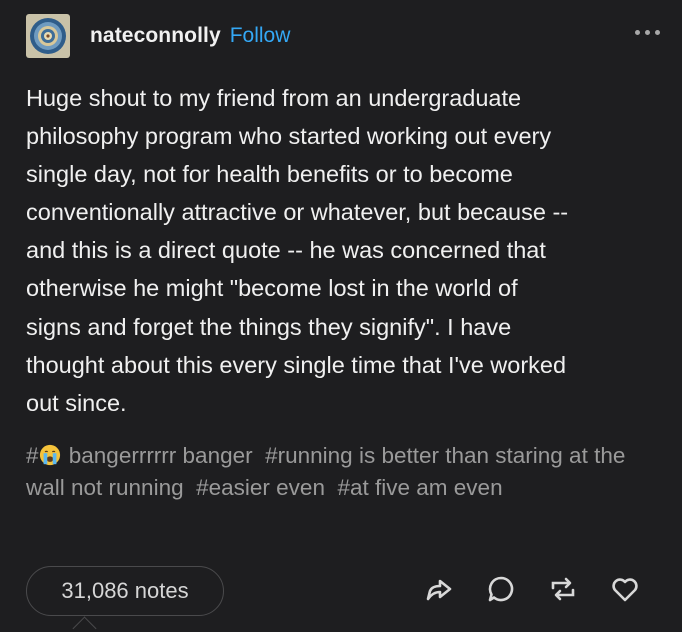 This screenshot has width=682, height=632. What do you see at coordinates (419, 487) in the screenshot?
I see `tag-at-five-am: #at five am even` at bounding box center [419, 487].